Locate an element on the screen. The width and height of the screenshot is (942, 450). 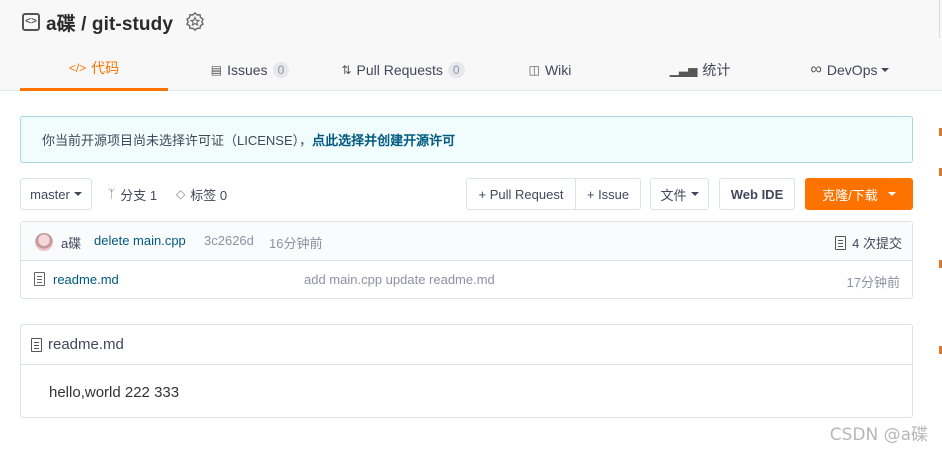
tags-label: 标签 0 is located at coordinates (209, 195).